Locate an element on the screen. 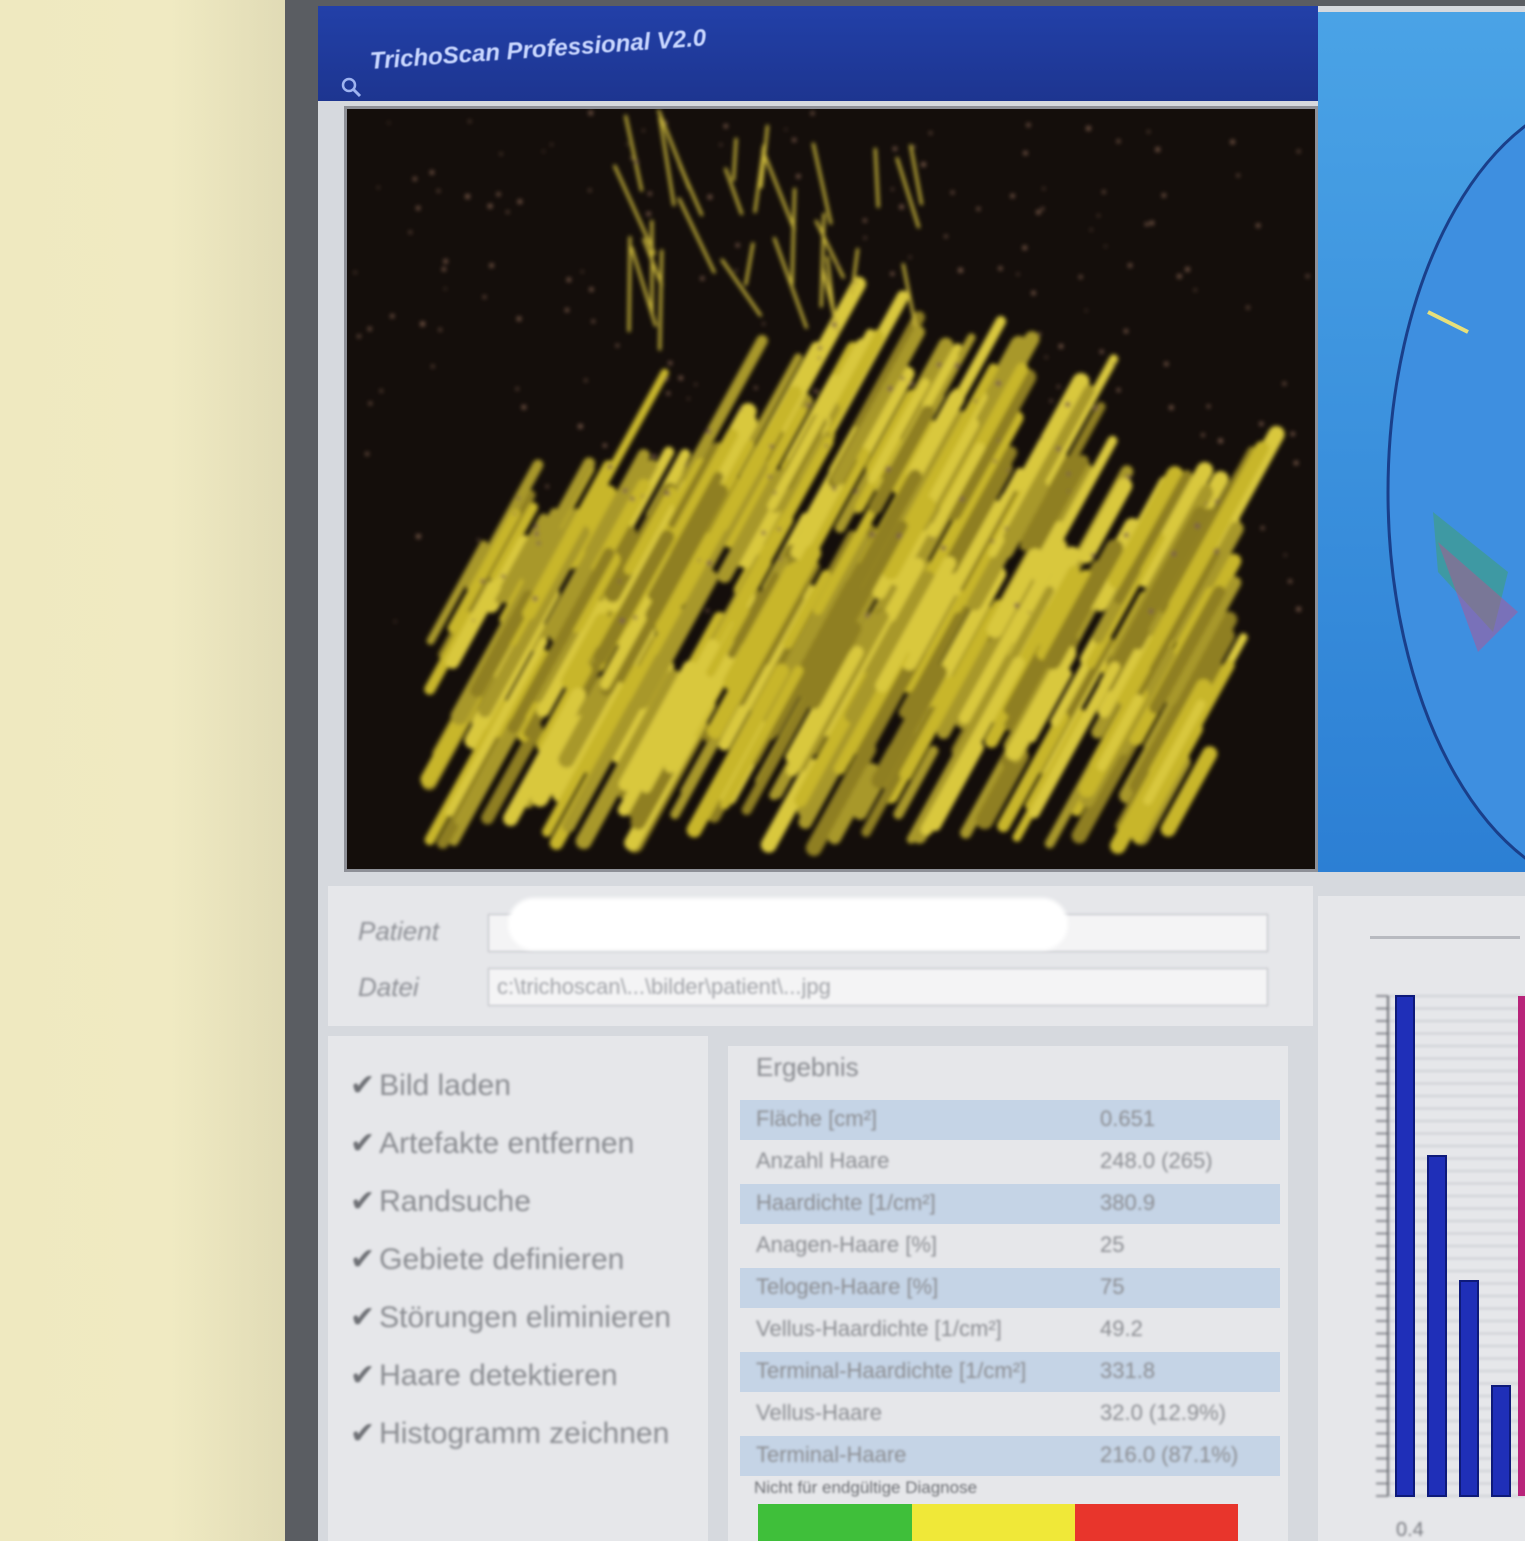 The height and width of the screenshot is (1541, 1525). step-item: ✔ Haare detektieren is located at coordinates (484, 1375).